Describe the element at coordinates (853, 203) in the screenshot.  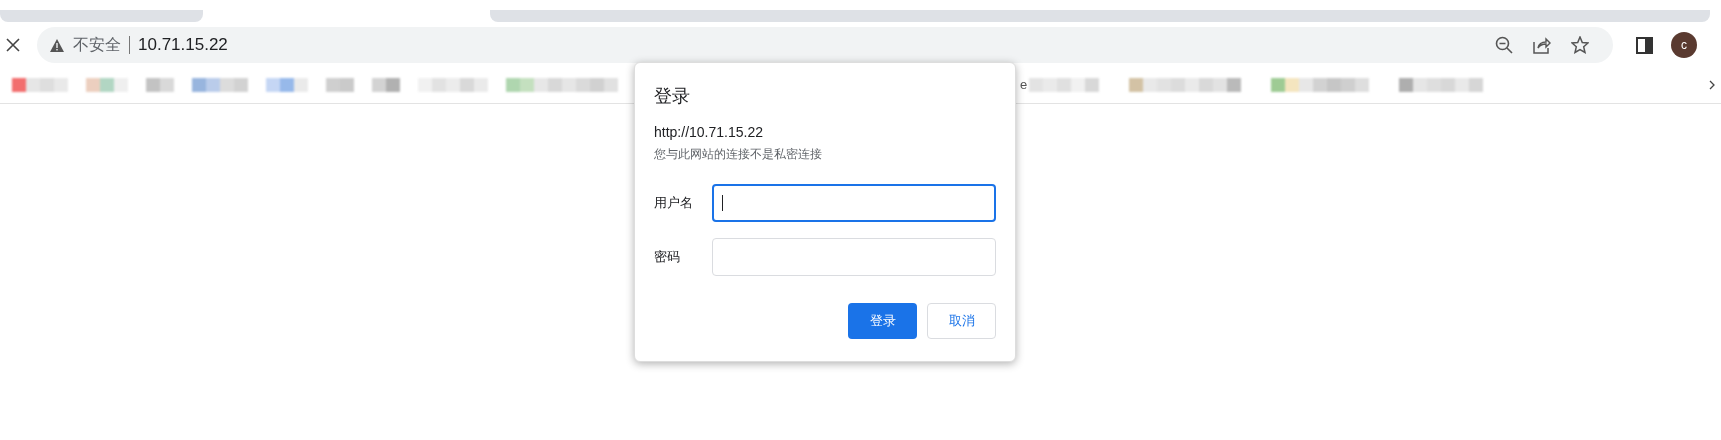
I see `input-field` at that location.